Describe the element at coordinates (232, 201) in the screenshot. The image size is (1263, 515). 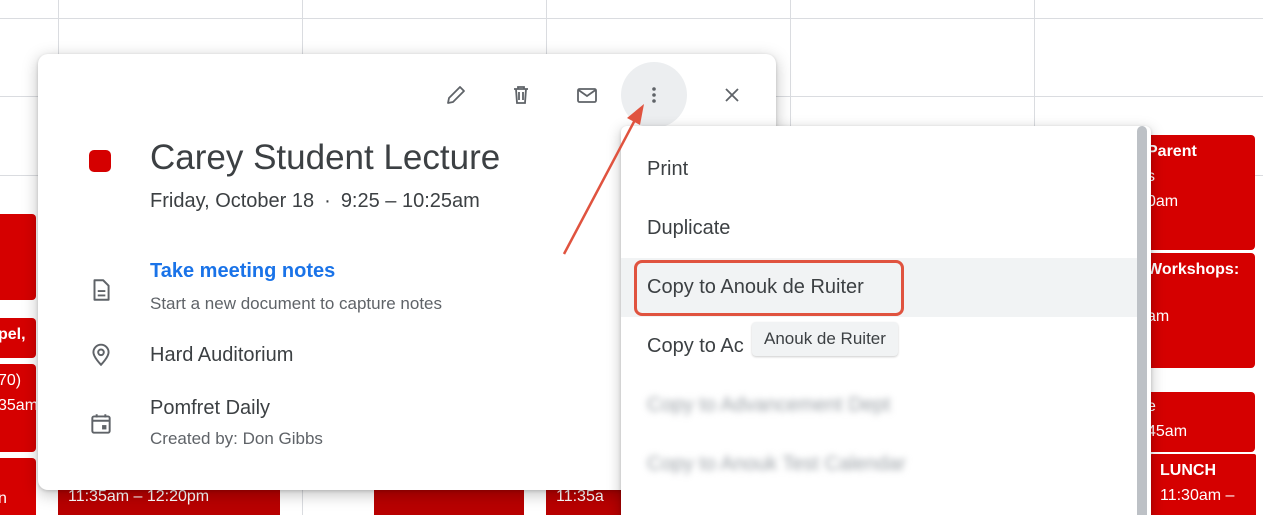
I see `event-date: Friday, October 18` at that location.